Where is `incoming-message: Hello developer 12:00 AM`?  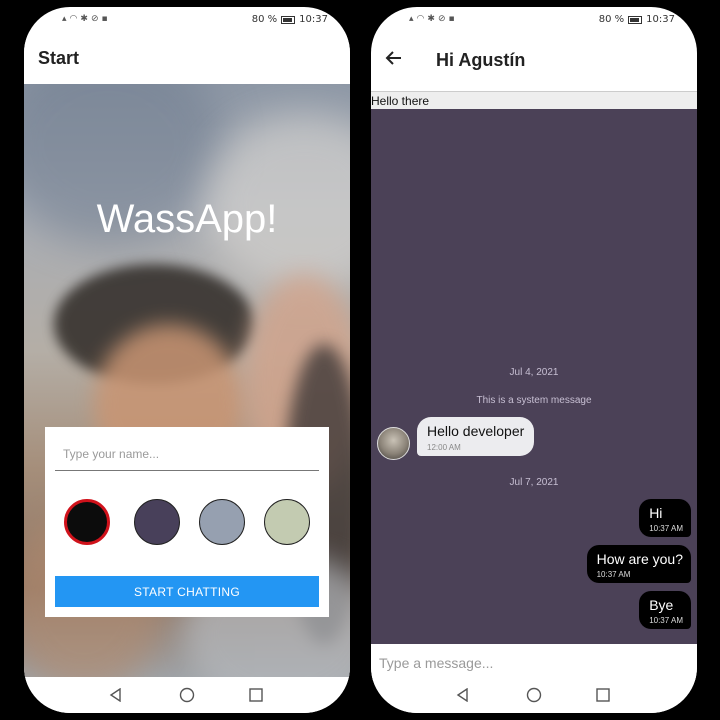
incoming-message: Hello developer 12:00 AM is located at coordinates (476, 436).